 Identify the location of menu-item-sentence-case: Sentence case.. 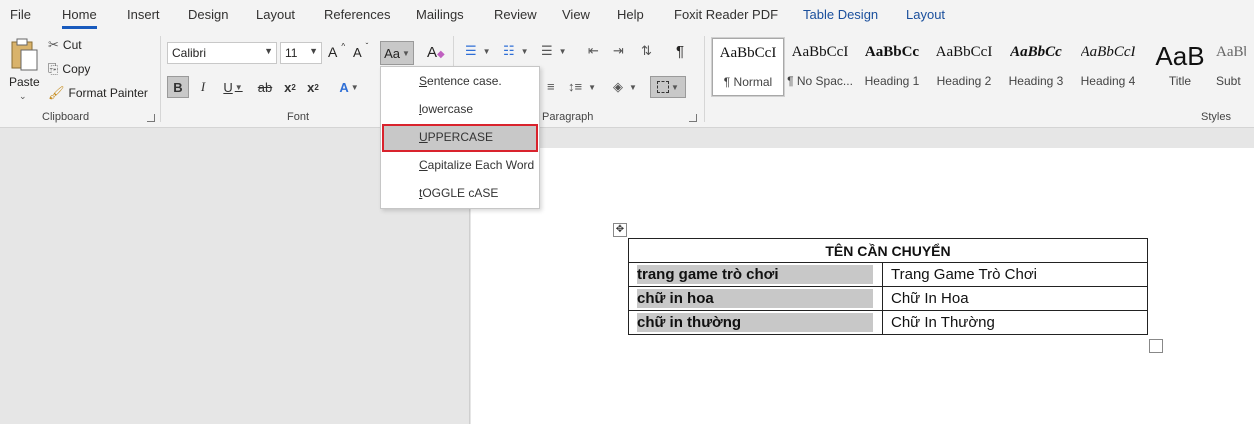
(460, 81).